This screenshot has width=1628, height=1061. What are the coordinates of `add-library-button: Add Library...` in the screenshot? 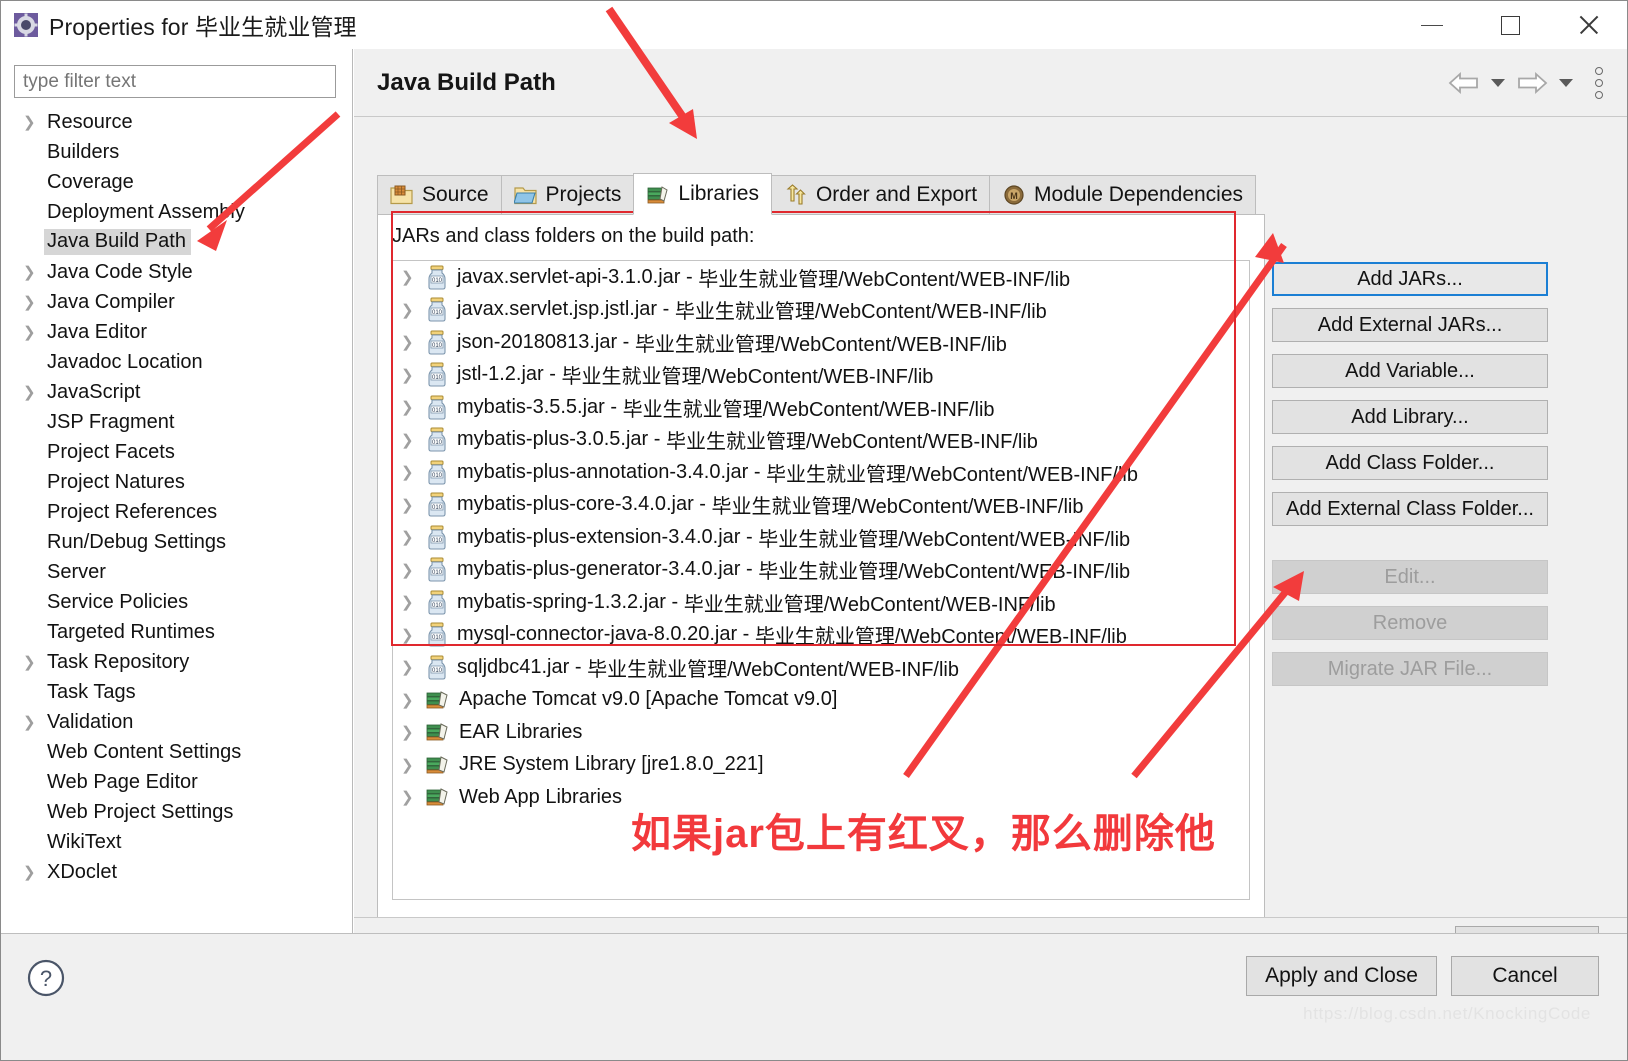 It's located at (1410, 417).